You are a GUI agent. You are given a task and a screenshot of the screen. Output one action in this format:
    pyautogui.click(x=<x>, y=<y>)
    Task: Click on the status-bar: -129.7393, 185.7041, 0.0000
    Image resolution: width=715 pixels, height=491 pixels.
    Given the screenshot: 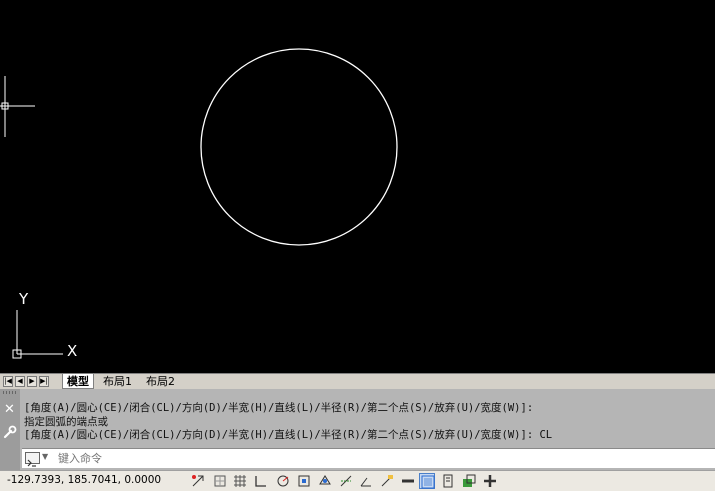 What is the action you would take?
    pyautogui.click(x=357, y=480)
    